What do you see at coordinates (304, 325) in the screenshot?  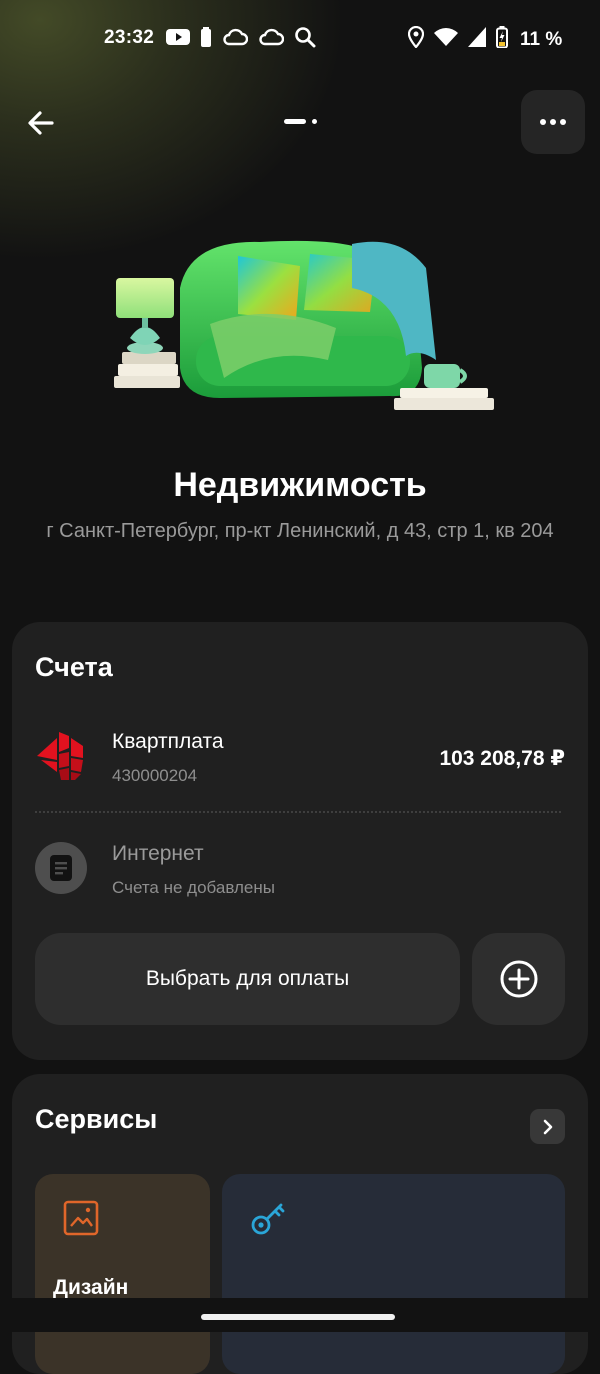 I see `sofa-illustration` at bounding box center [304, 325].